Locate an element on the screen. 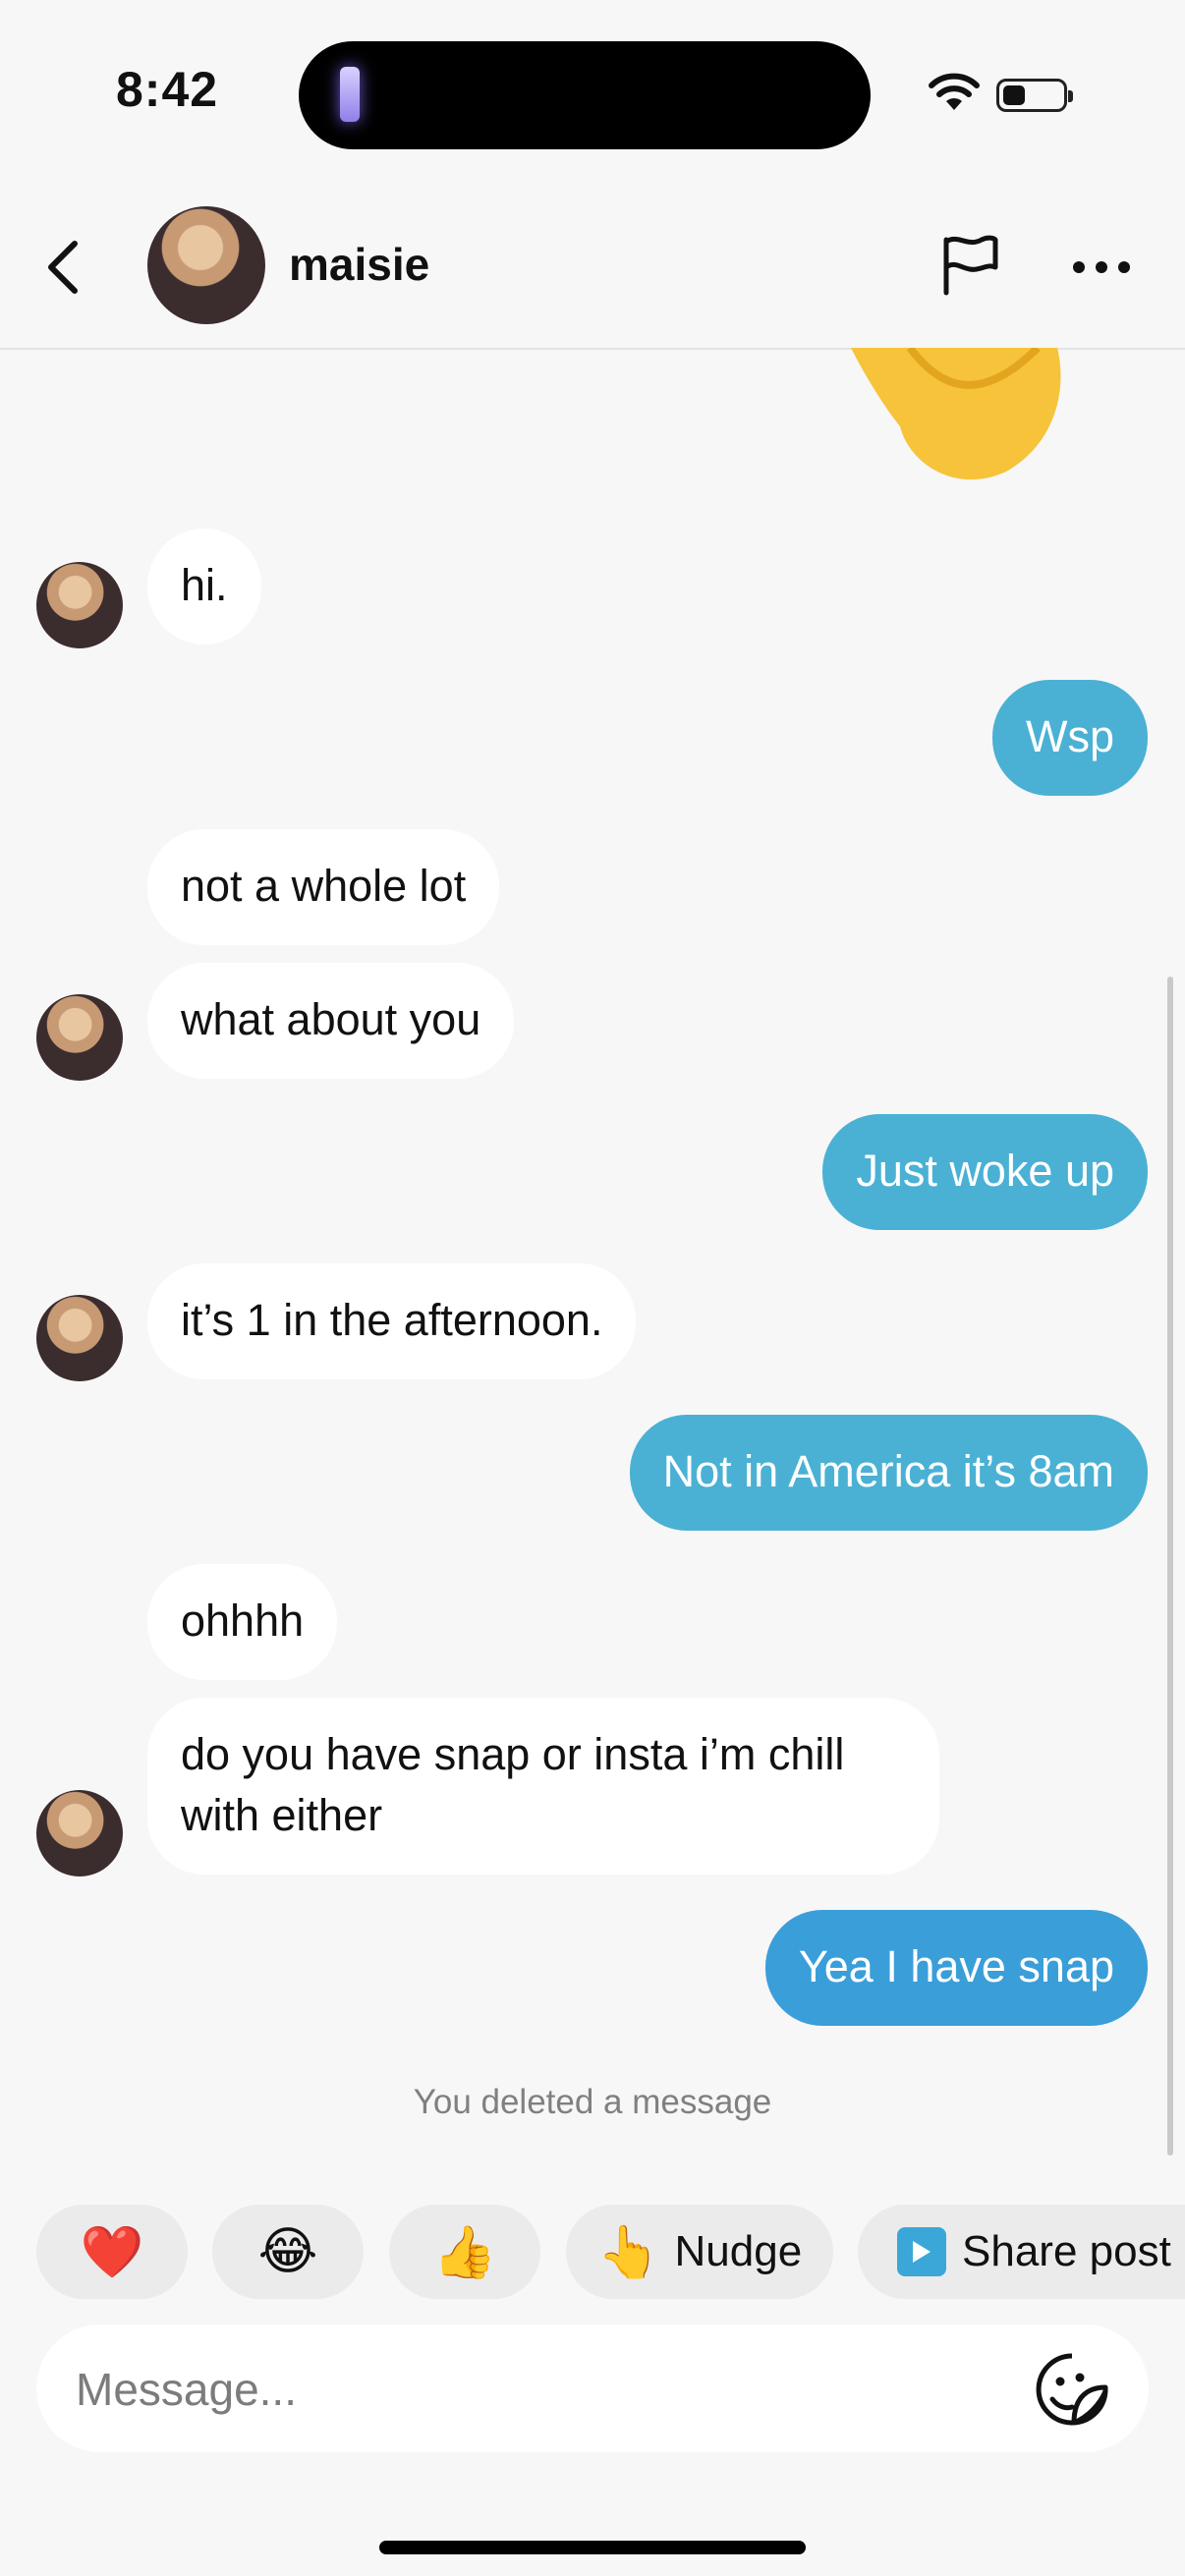 The image size is (1185, 2576). outgoing-message: Not in America it’s 8am is located at coordinates (889, 1473).